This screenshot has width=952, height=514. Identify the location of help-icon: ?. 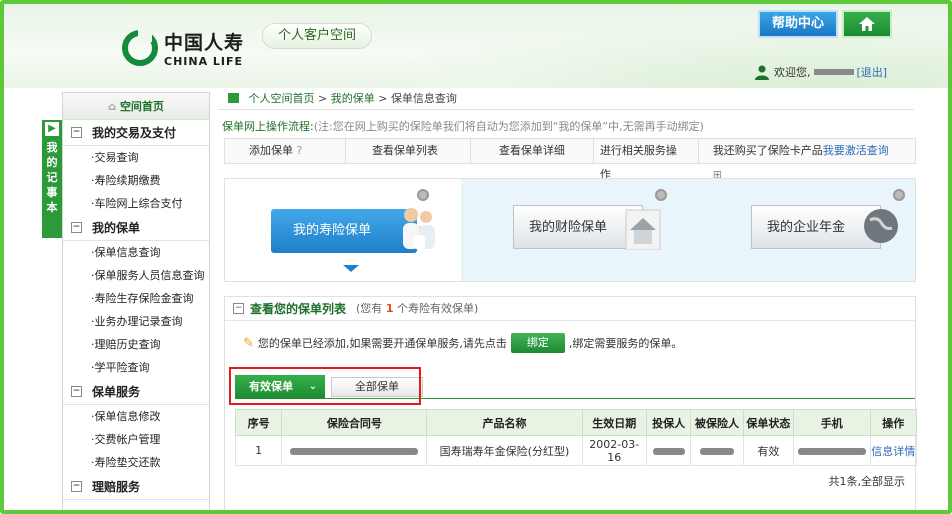
(300, 150).